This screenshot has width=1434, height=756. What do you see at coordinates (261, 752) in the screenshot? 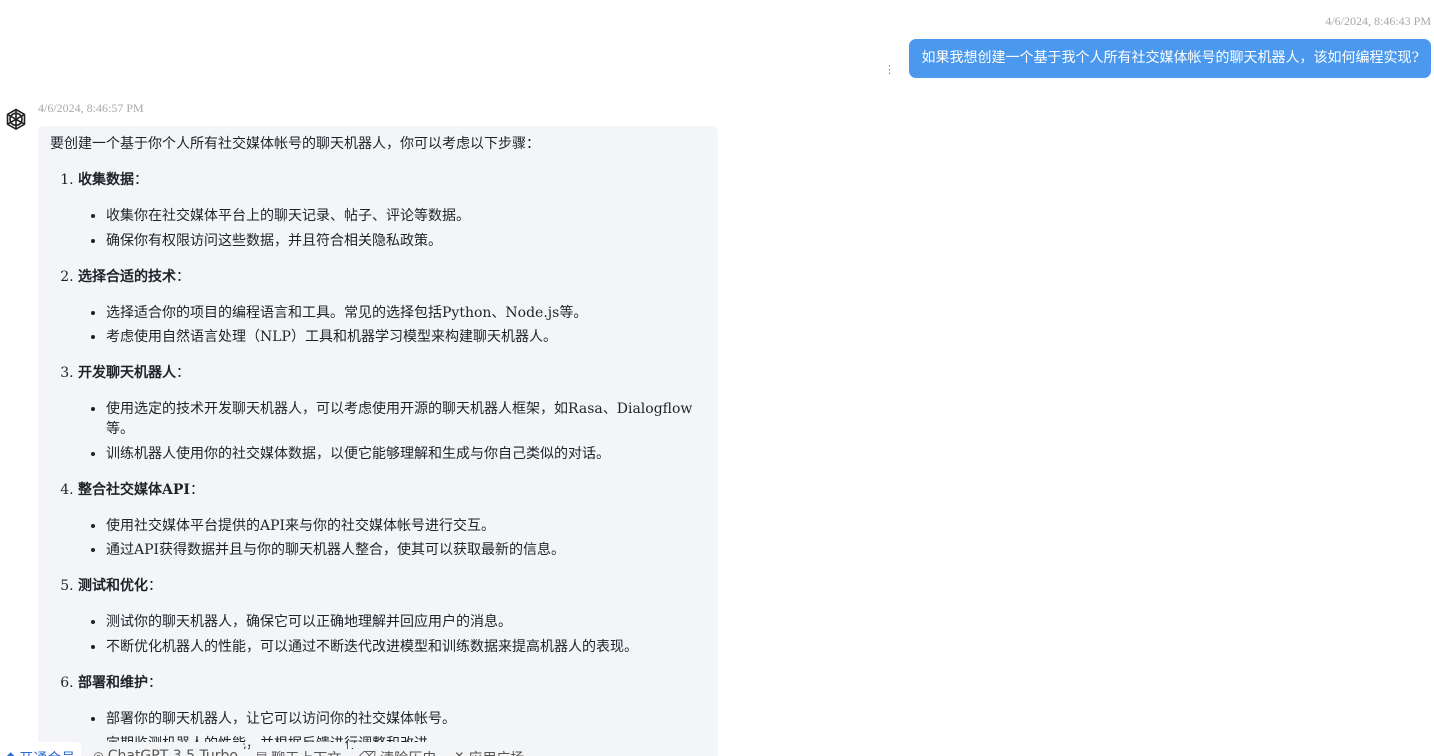
I see `context-icon: ▤` at bounding box center [261, 752].